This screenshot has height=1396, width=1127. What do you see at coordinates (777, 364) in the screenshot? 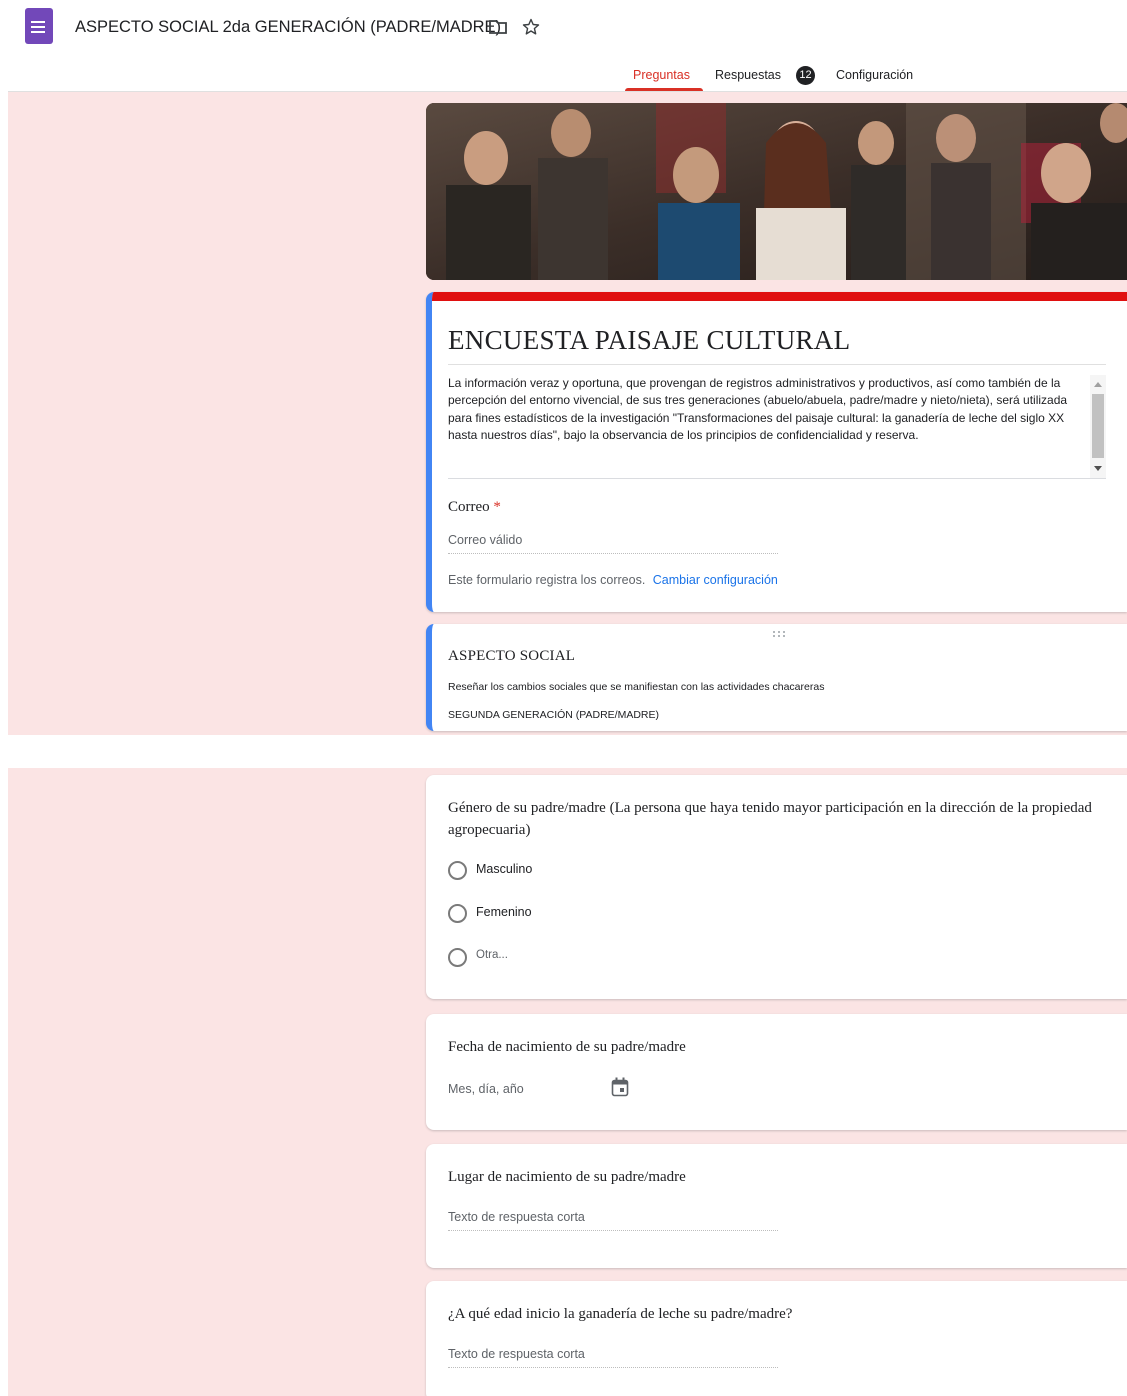
I see `title-underline` at bounding box center [777, 364].